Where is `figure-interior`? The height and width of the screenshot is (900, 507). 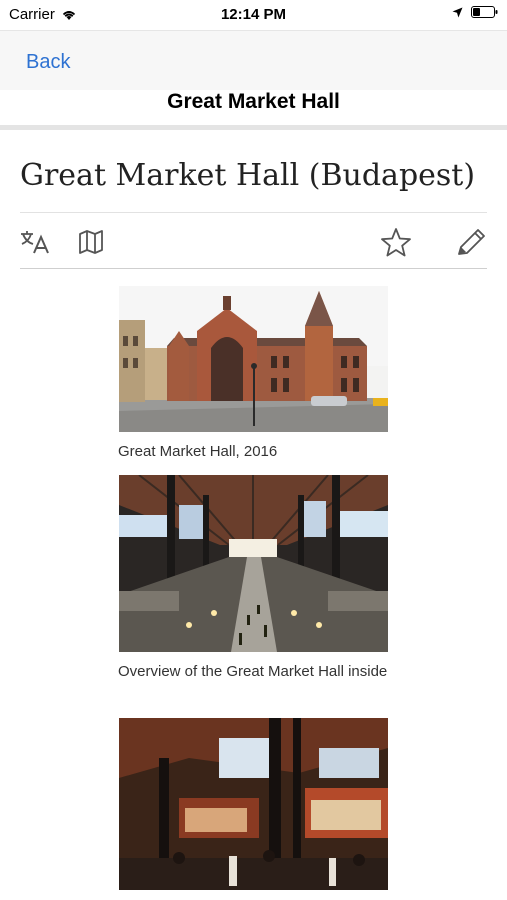
figure-interior is located at coordinates (253, 563).